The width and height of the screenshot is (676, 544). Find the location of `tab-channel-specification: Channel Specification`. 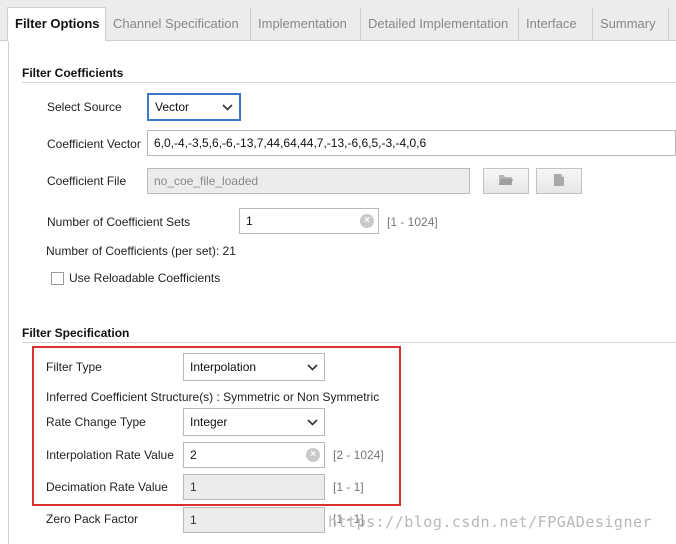

tab-channel-specification: Channel Specification is located at coordinates (178, 24).